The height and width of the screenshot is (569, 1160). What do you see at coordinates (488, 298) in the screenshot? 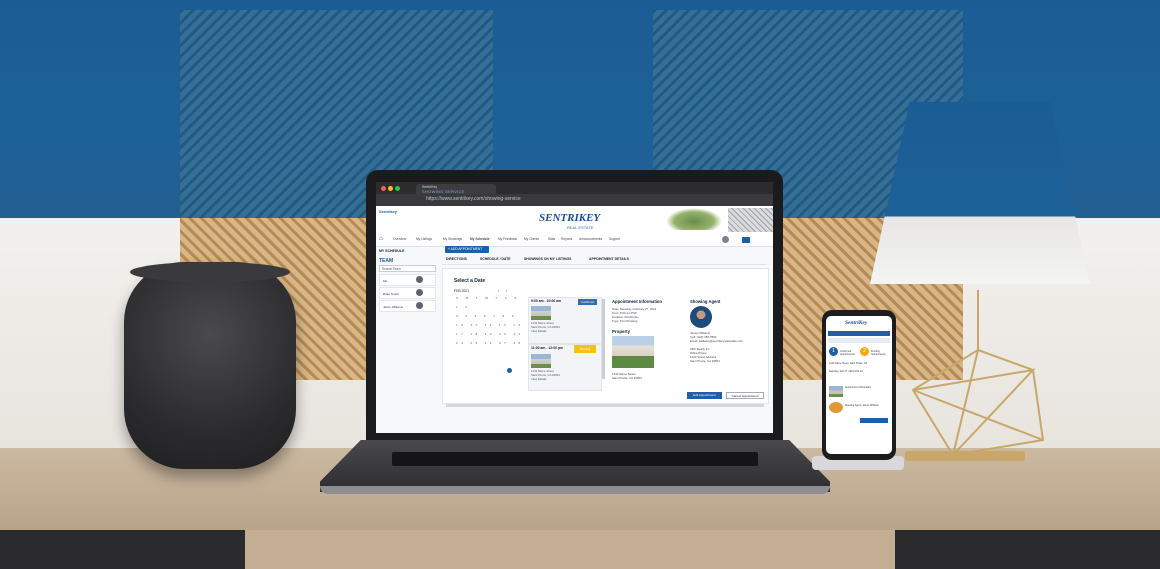
I see `calendar-weekdays: S M T W T F S` at bounding box center [488, 298].